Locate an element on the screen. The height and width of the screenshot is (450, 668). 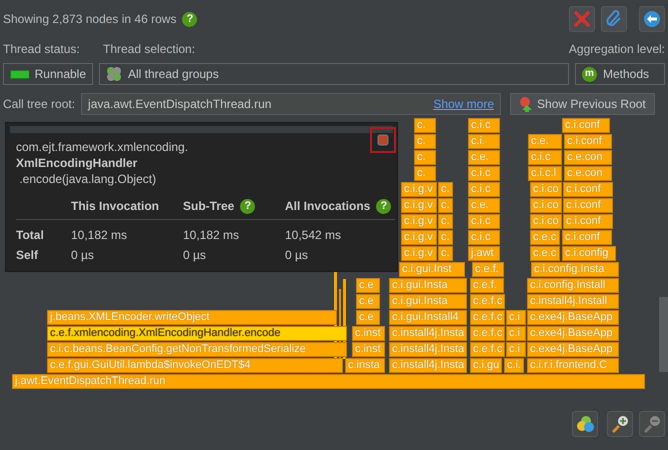
paperclip-button is located at coordinates (614, 19).